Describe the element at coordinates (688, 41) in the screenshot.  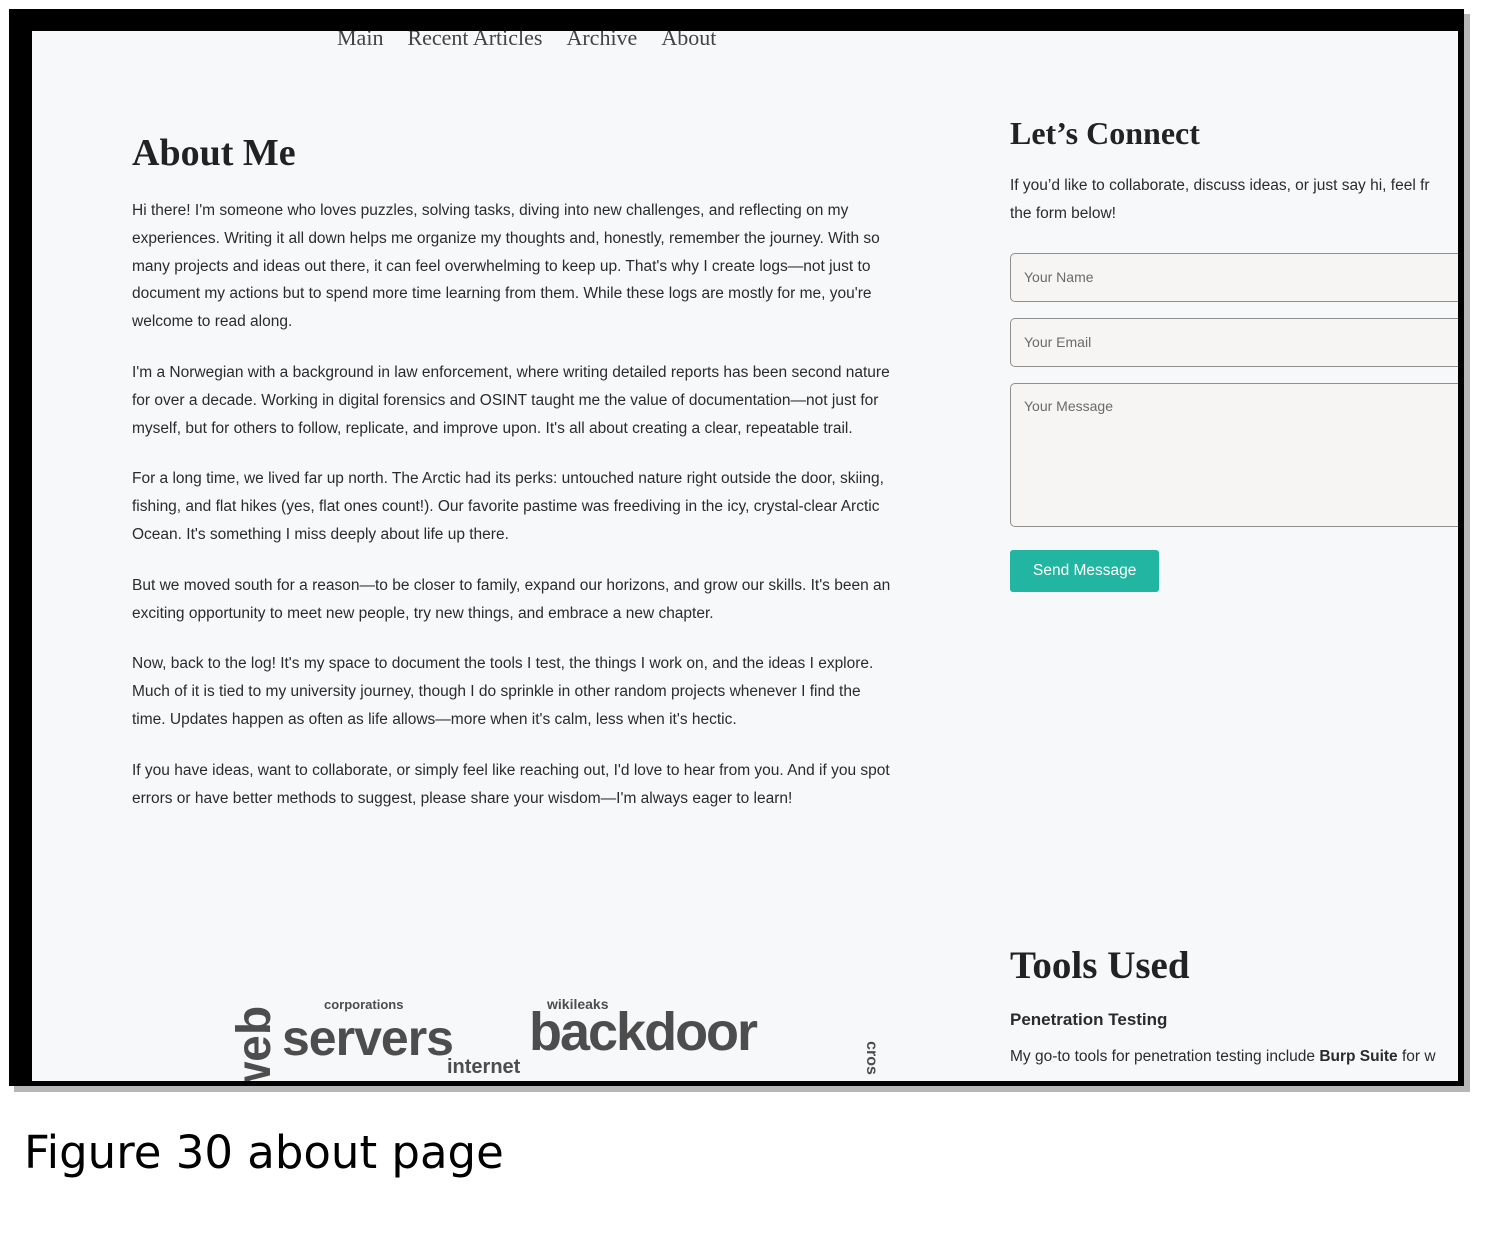
I see `nav-link-about: About` at that location.